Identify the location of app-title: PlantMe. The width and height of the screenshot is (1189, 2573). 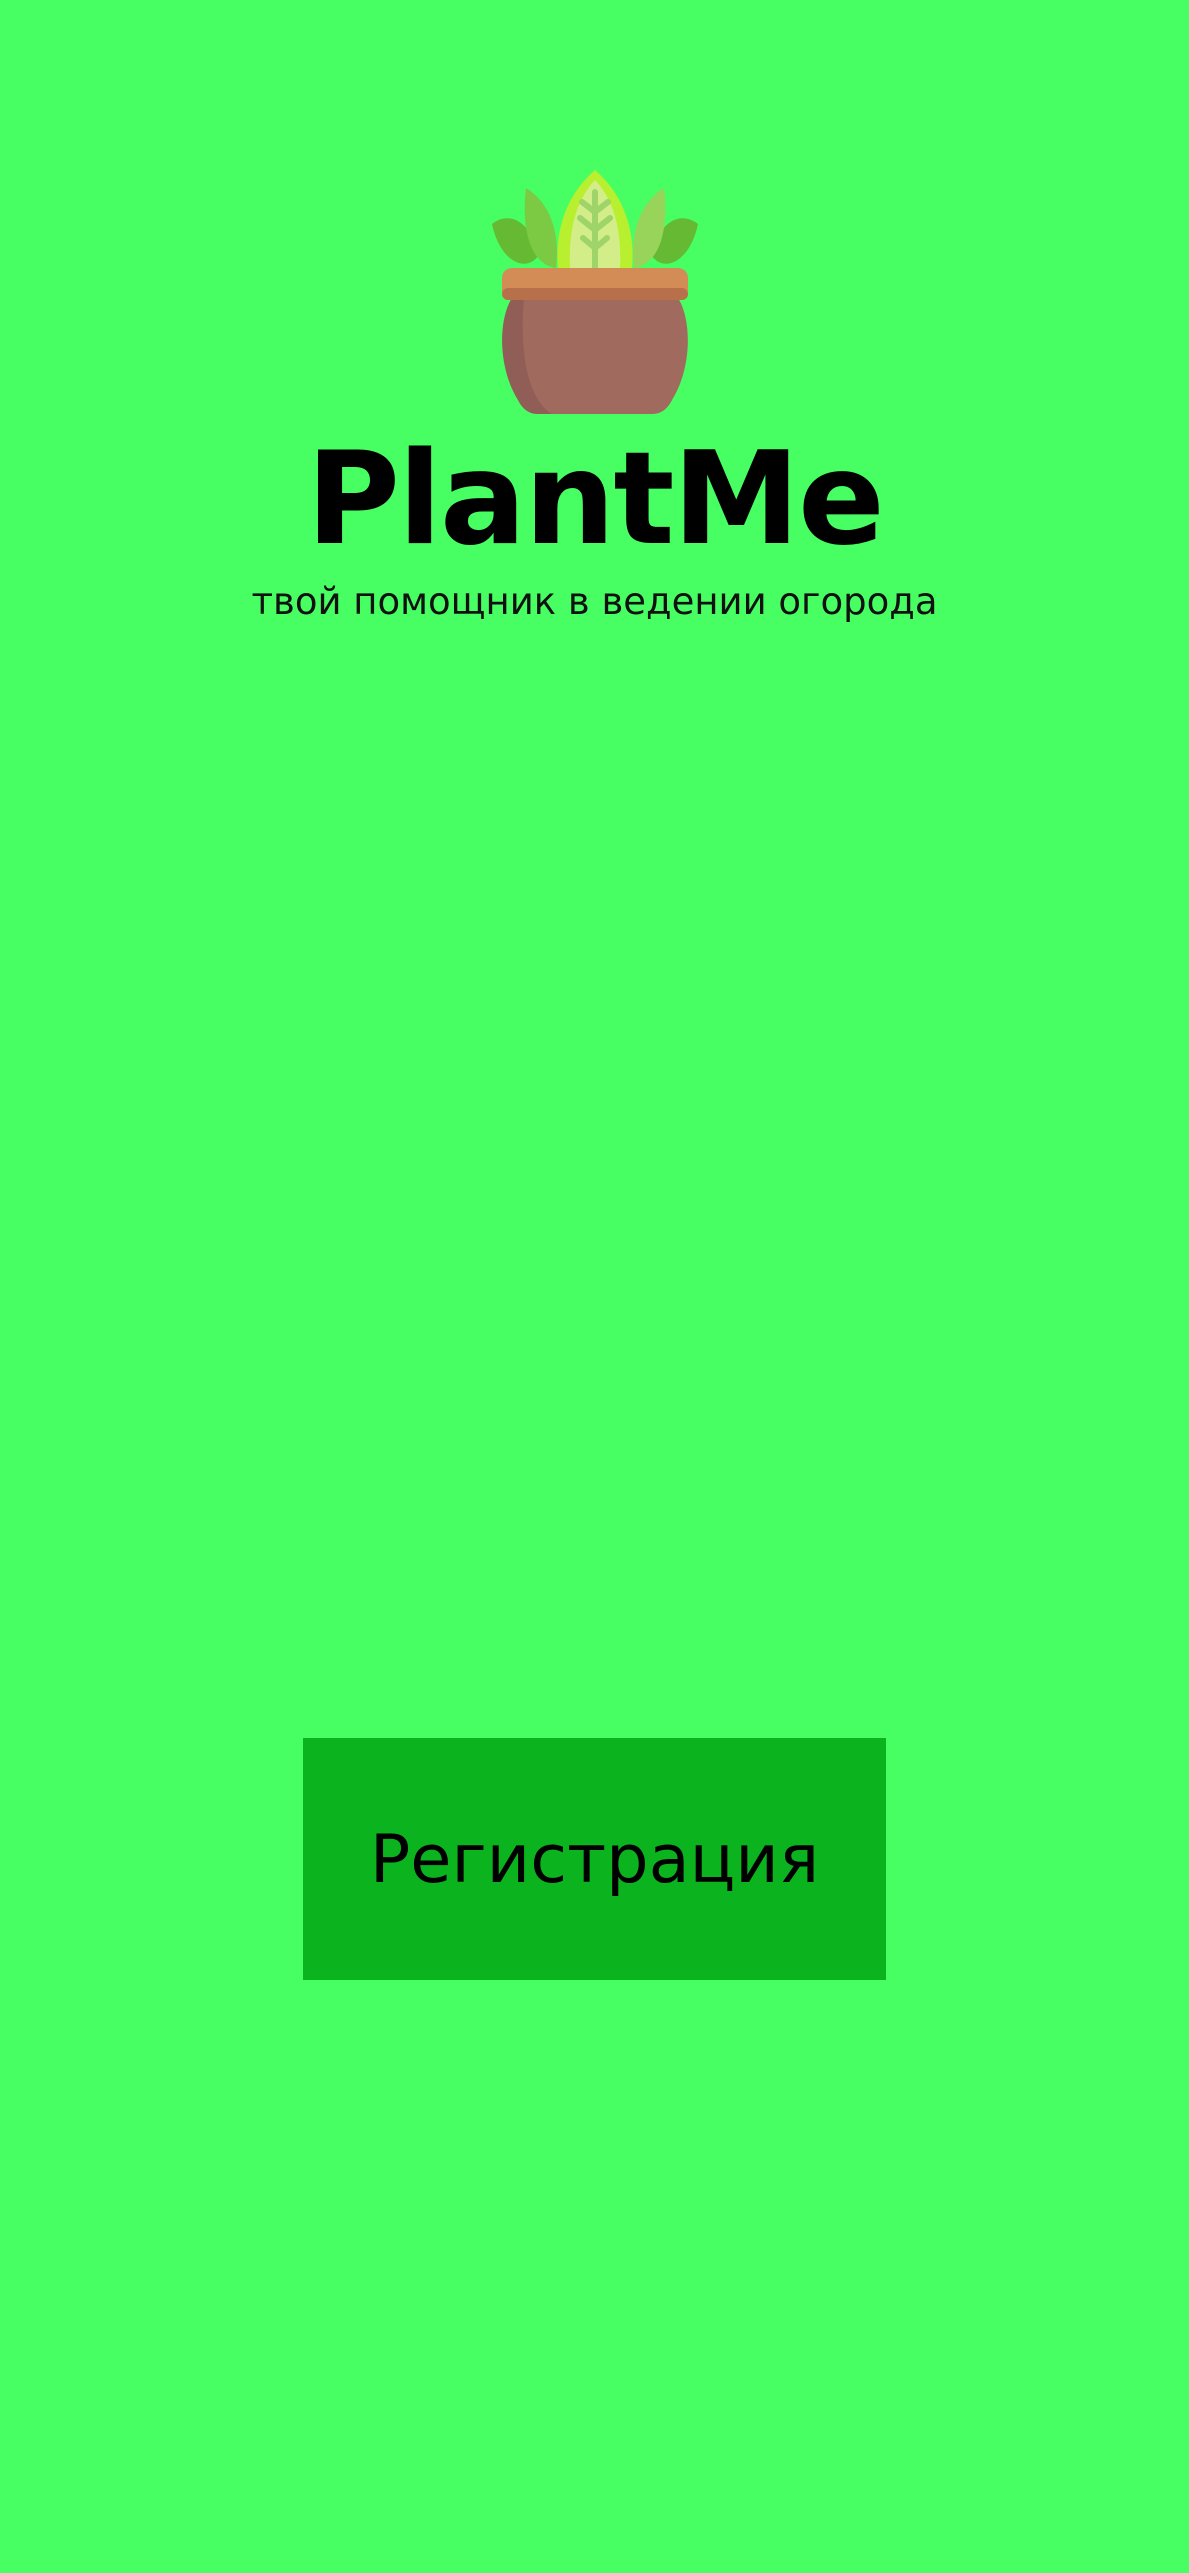
(595, 499).